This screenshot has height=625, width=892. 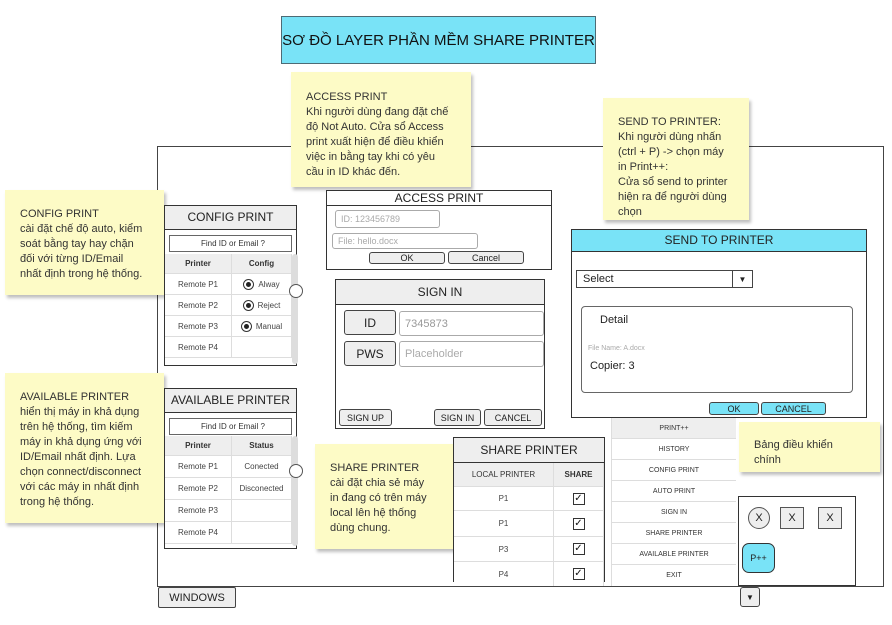 What do you see at coordinates (262, 347) in the screenshot?
I see `config-row-option` at bounding box center [262, 347].